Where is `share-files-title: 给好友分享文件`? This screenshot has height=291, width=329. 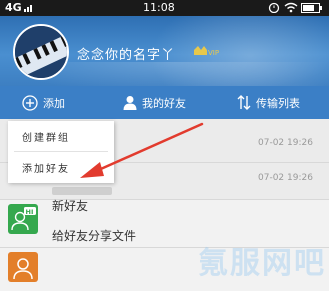 share-files-title: 给好友分享文件 is located at coordinates (94, 236).